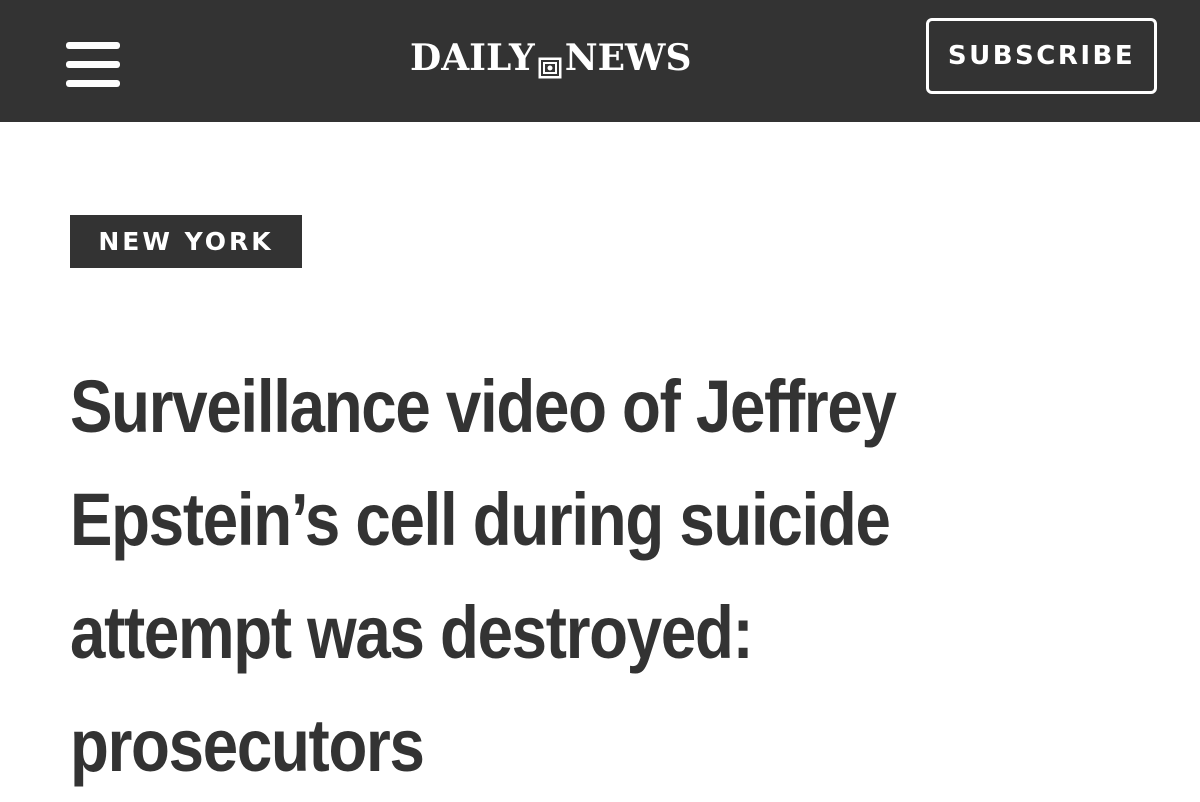 This screenshot has width=1200, height=802. I want to click on section-tag-new-york: NEW YORK, so click(186, 241).